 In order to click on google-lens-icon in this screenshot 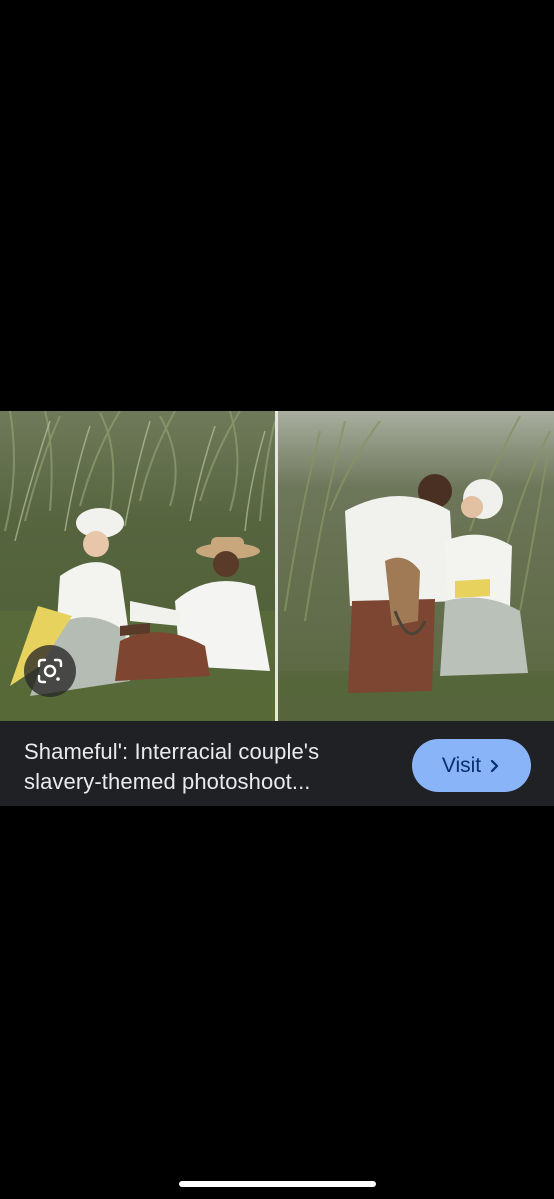, I will do `click(50, 671)`.